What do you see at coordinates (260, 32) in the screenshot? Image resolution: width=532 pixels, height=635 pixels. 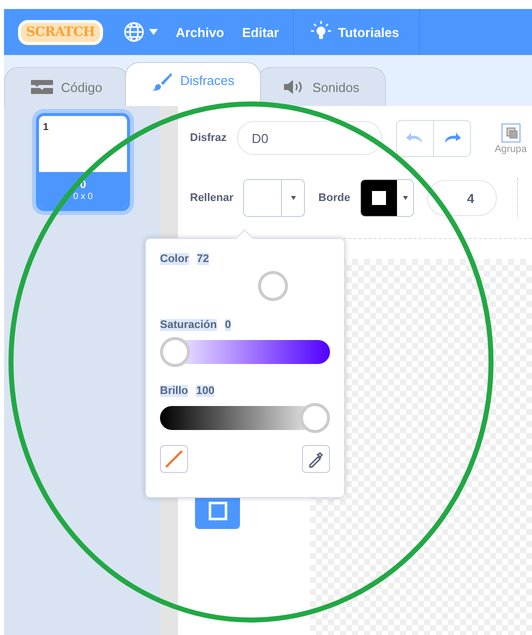 I see `menu-item: Editar` at bounding box center [260, 32].